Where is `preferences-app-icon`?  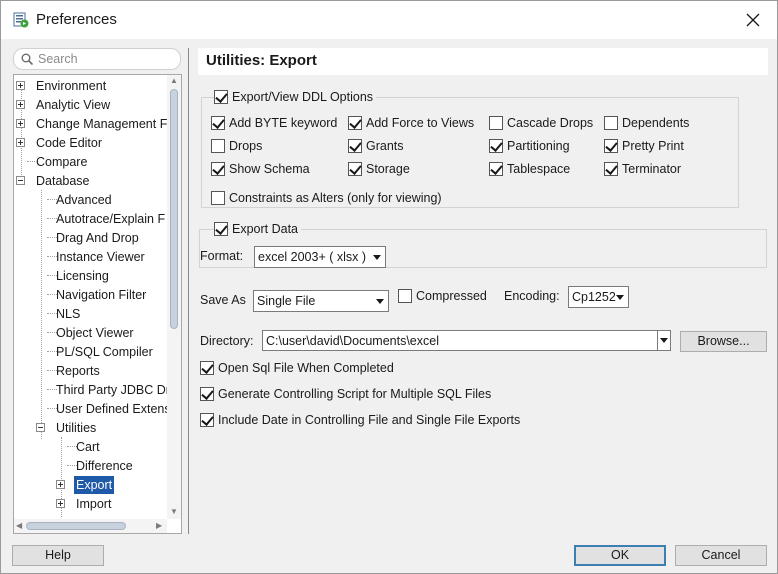
preferences-app-icon is located at coordinates (21, 20).